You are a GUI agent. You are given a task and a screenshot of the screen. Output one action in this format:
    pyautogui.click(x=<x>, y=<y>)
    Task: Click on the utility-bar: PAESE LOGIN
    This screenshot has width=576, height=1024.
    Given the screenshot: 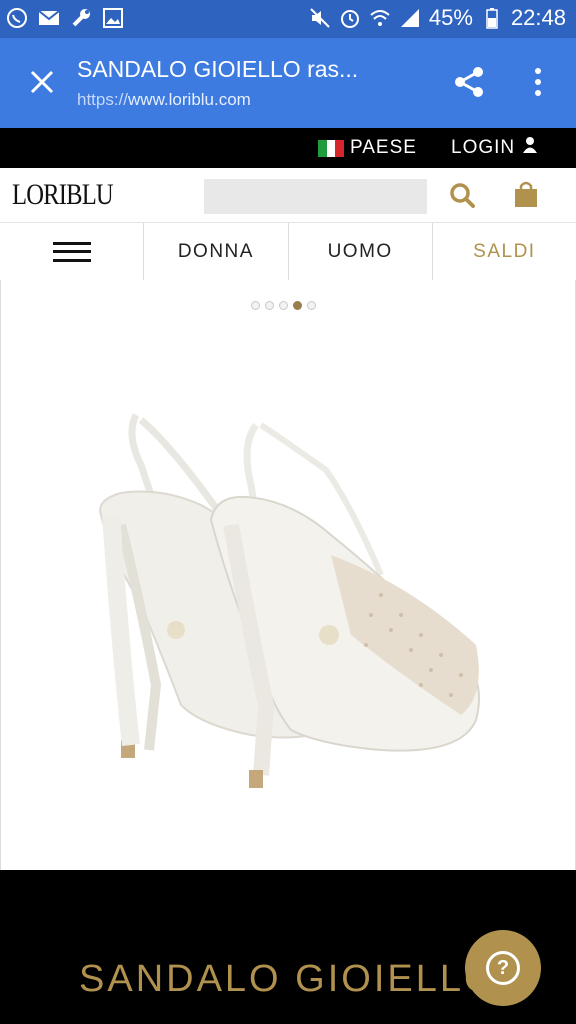 What is the action you would take?
    pyautogui.click(x=288, y=148)
    